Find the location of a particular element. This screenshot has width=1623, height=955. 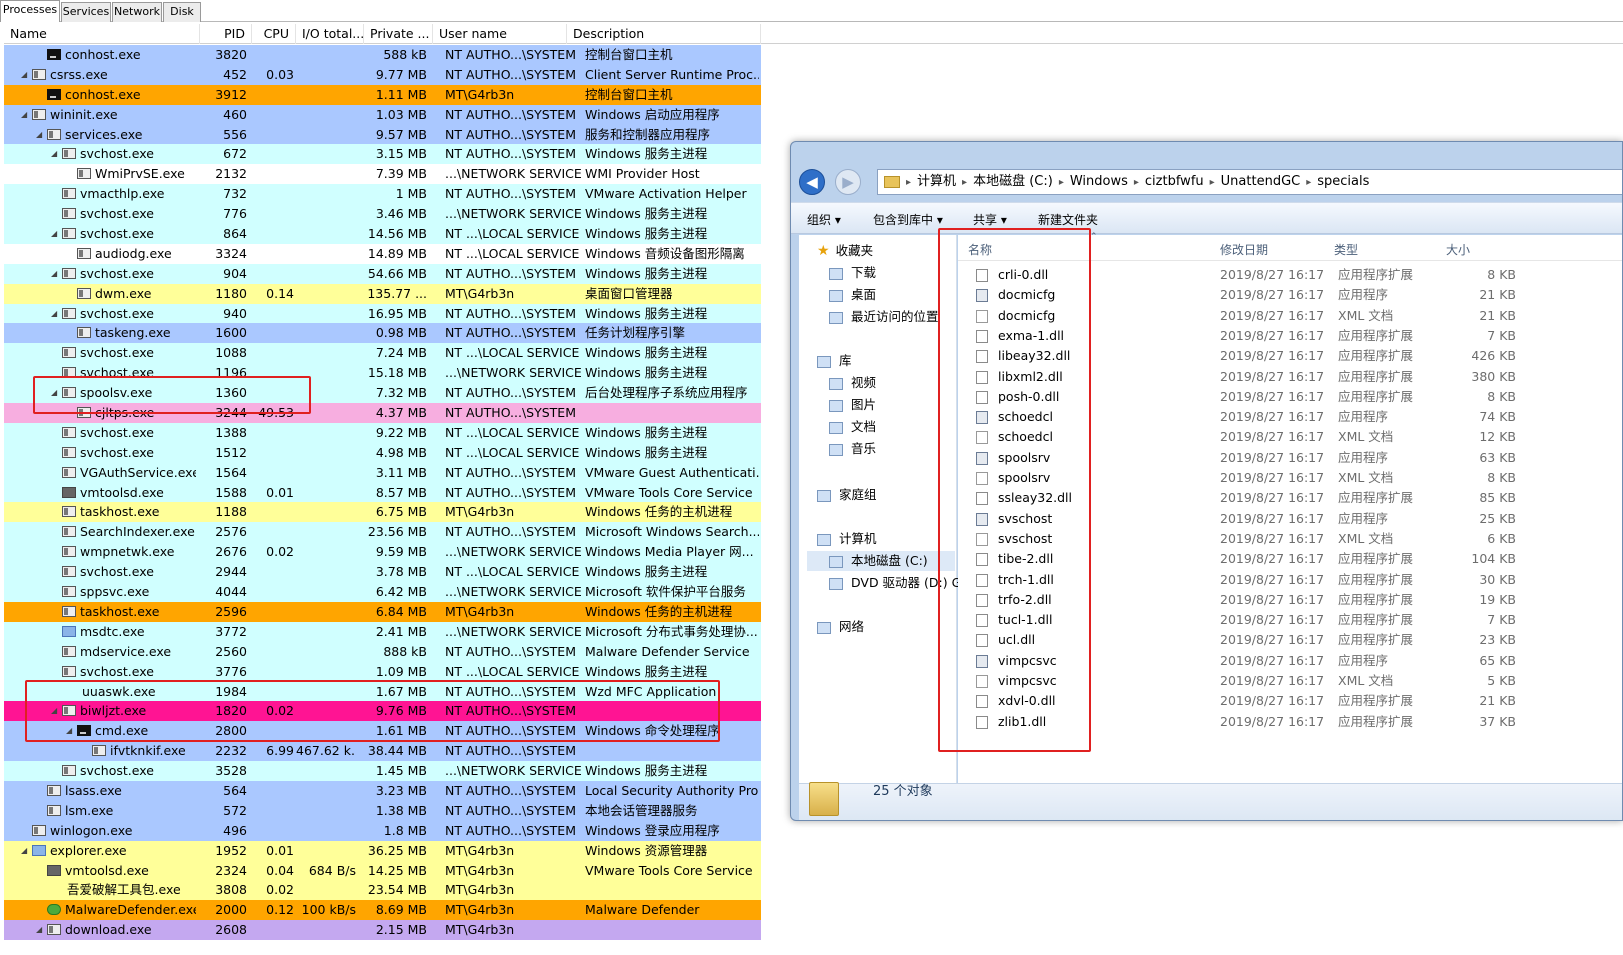

back-button: ◀ is located at coordinates (812, 182).